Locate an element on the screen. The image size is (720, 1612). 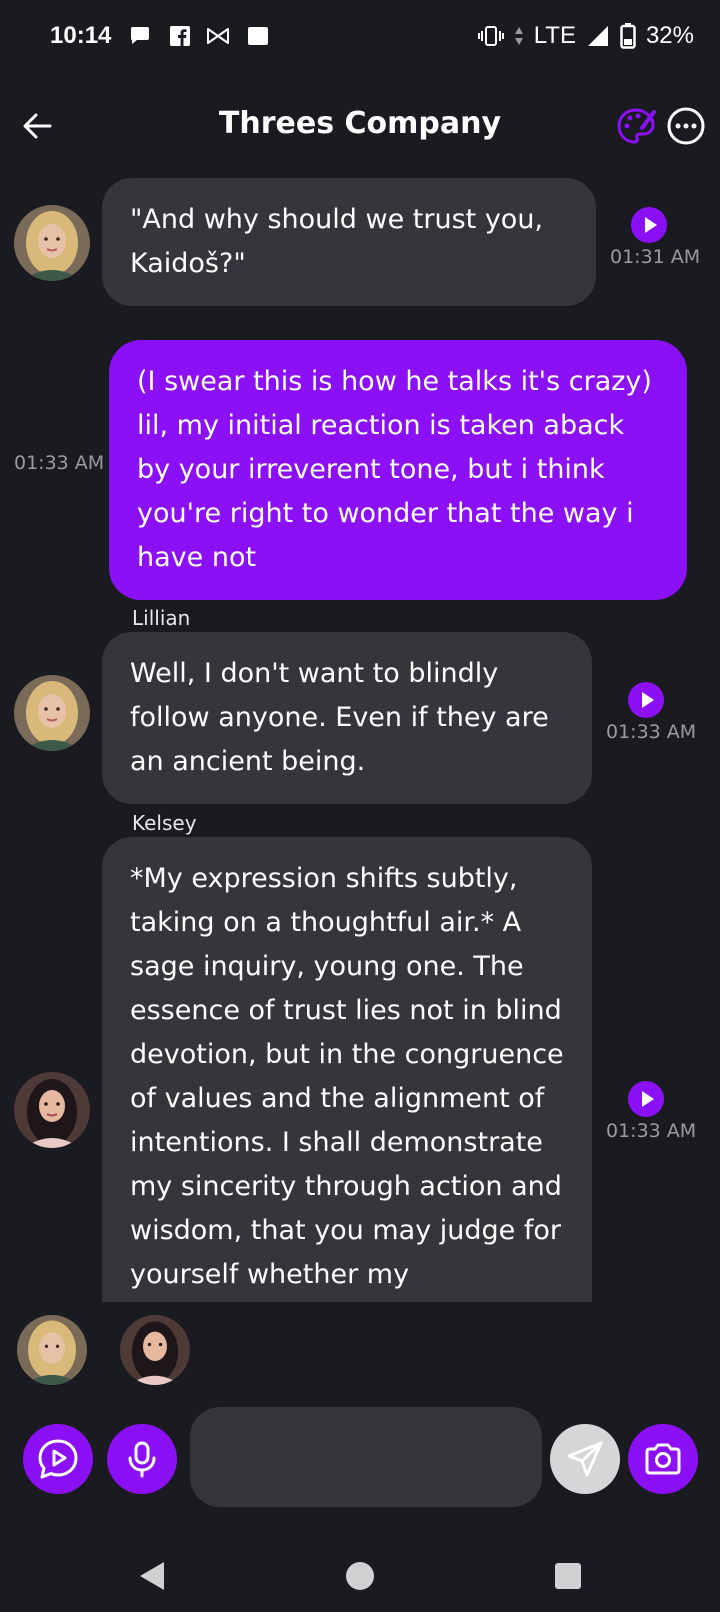
participant-avatar-lillian is located at coordinates (52, 1350).